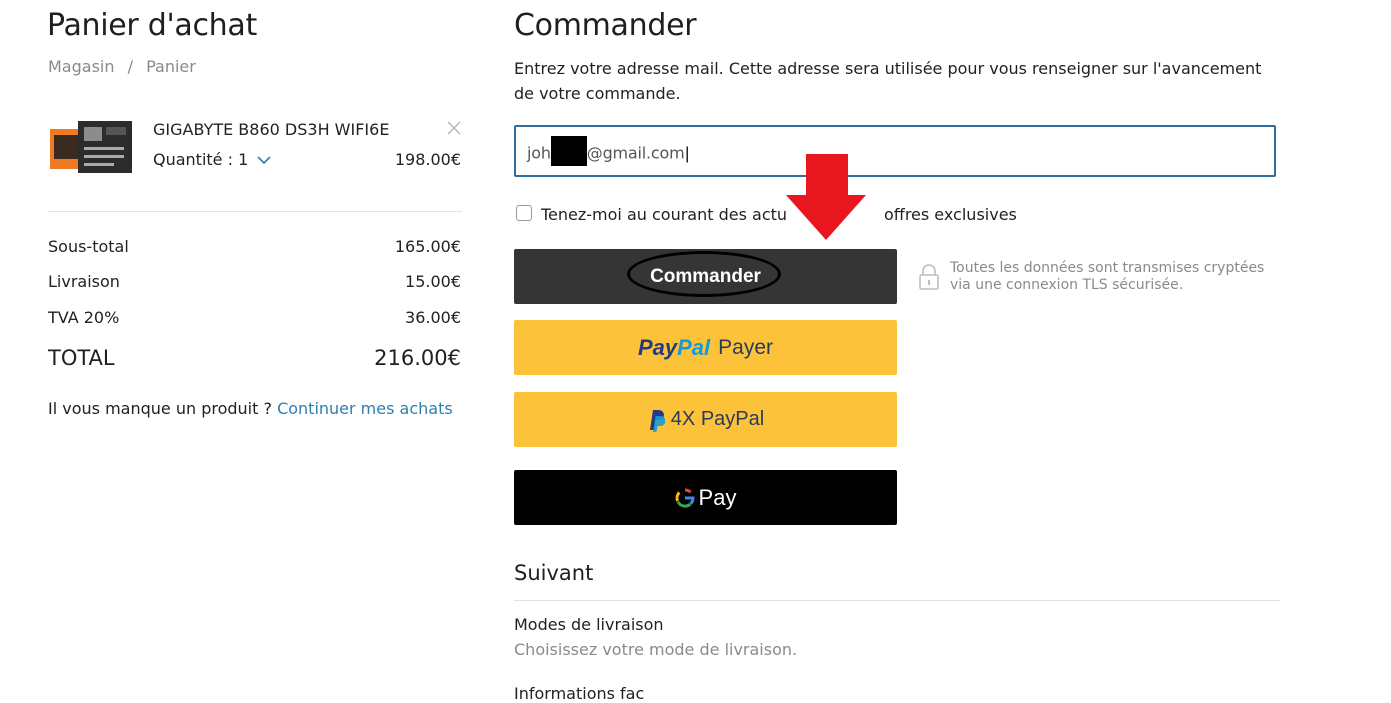 The height and width of the screenshot is (703, 1391). What do you see at coordinates (568, 151) in the screenshot?
I see `redaction-box` at bounding box center [568, 151].